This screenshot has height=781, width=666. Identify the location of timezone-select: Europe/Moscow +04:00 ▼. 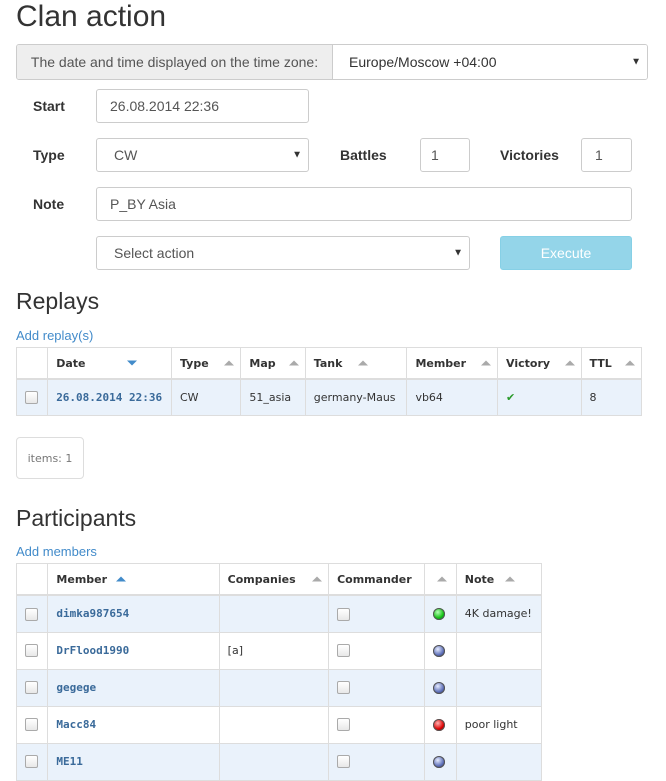
(490, 62).